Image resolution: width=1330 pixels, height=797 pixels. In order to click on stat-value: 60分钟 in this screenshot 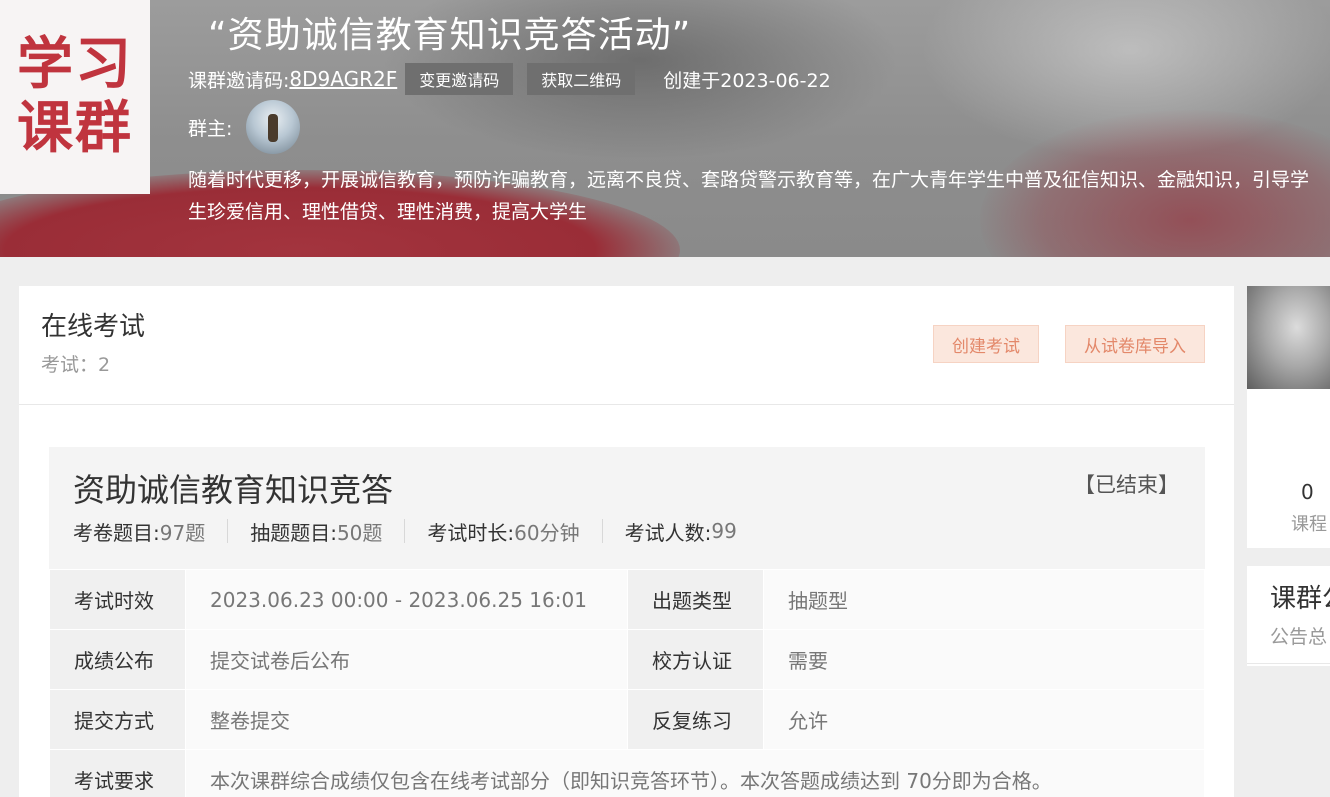, I will do `click(547, 532)`.